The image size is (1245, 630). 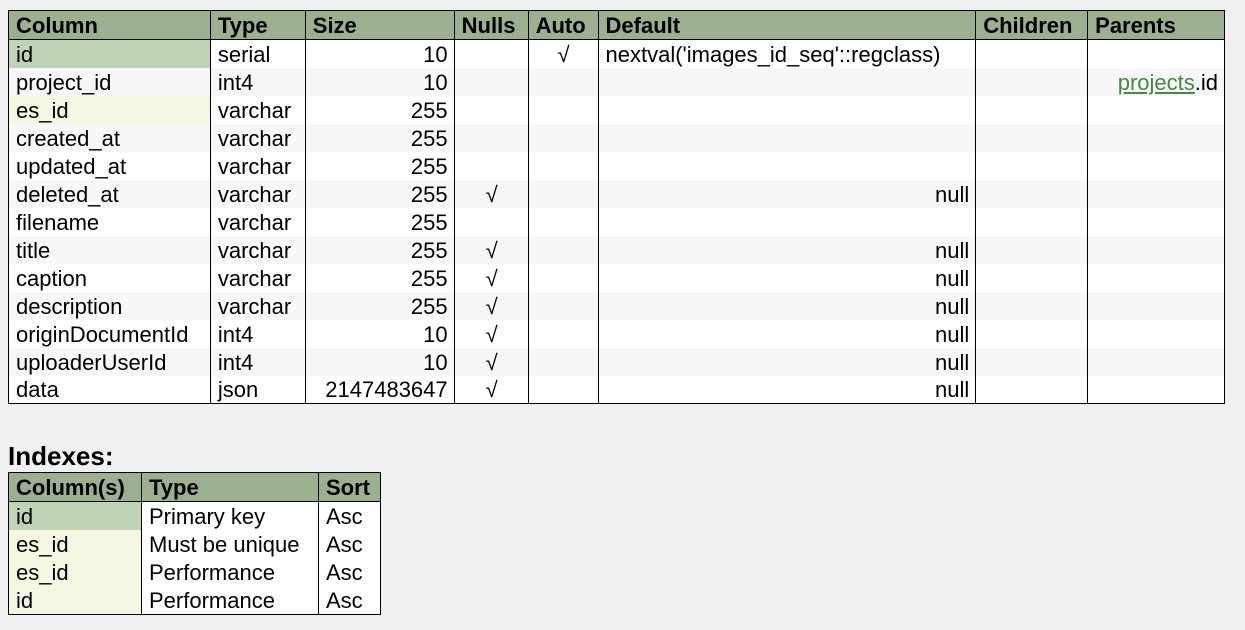 I want to click on table-row: title varchar 255 √ null, so click(x=616, y=250).